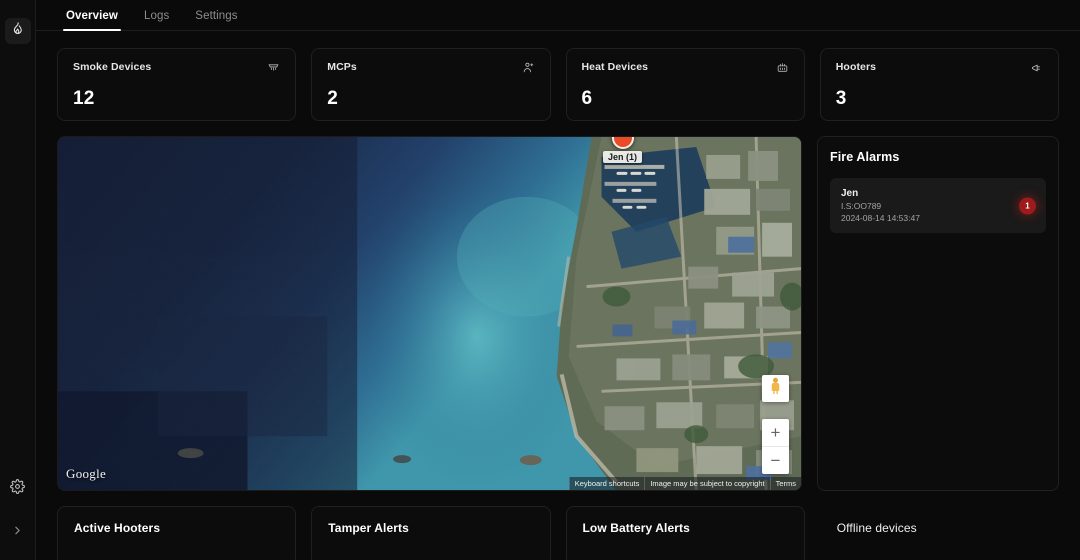  I want to click on tab-overview: Overview, so click(92, 20).